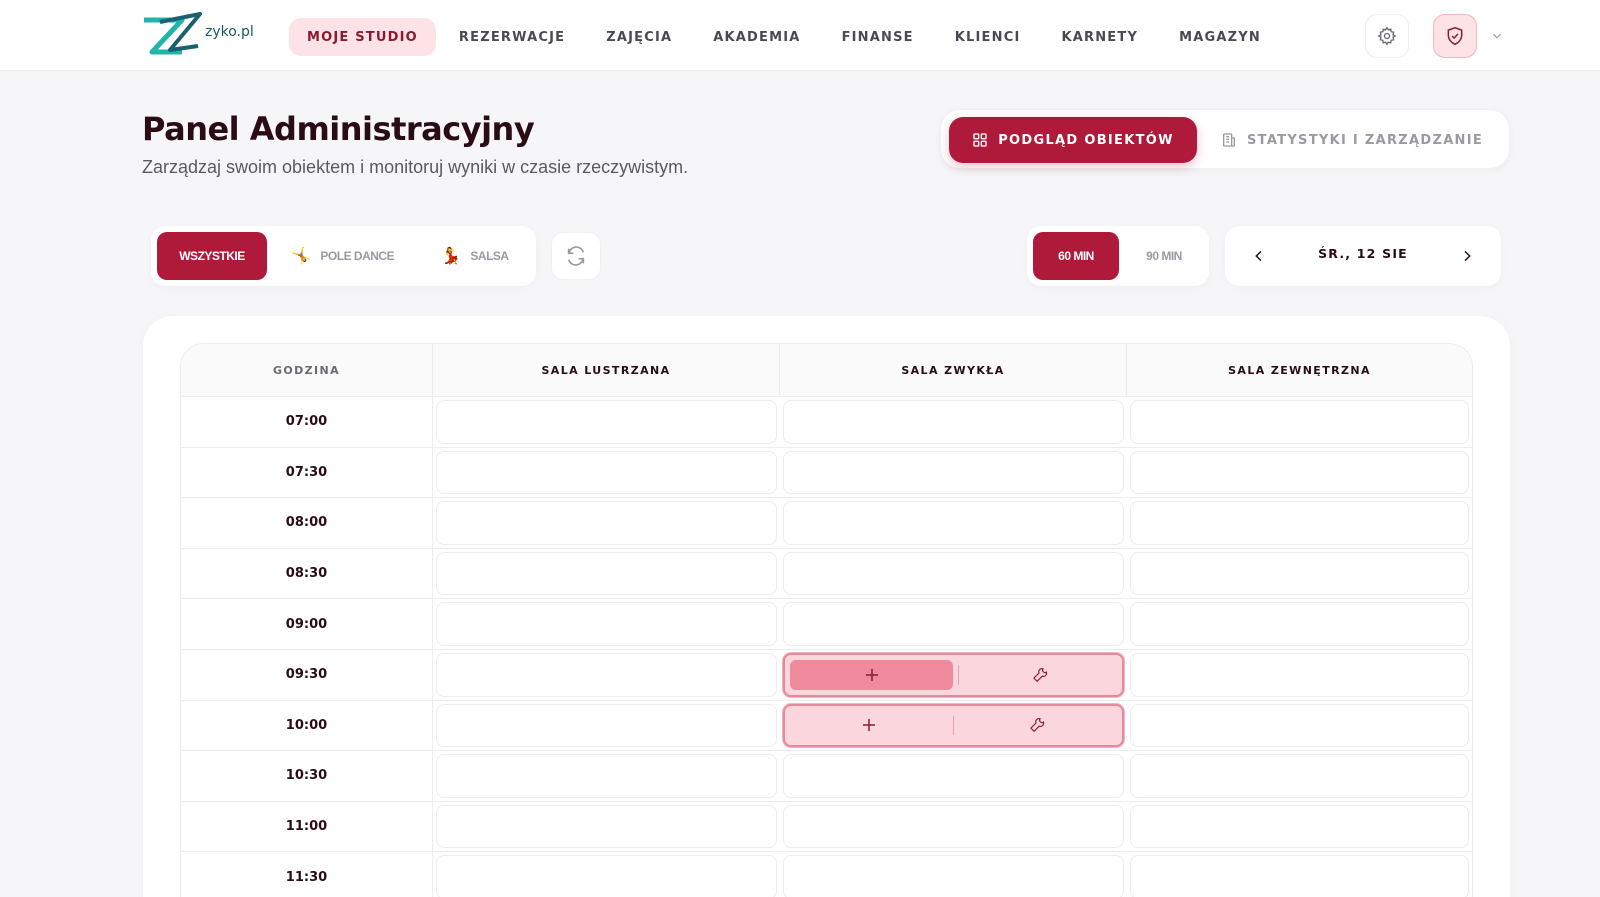  Describe the element at coordinates (1361, 140) in the screenshot. I see `stats-management-tab: STATYSTYKI I ZARZĄDZANIE` at that location.